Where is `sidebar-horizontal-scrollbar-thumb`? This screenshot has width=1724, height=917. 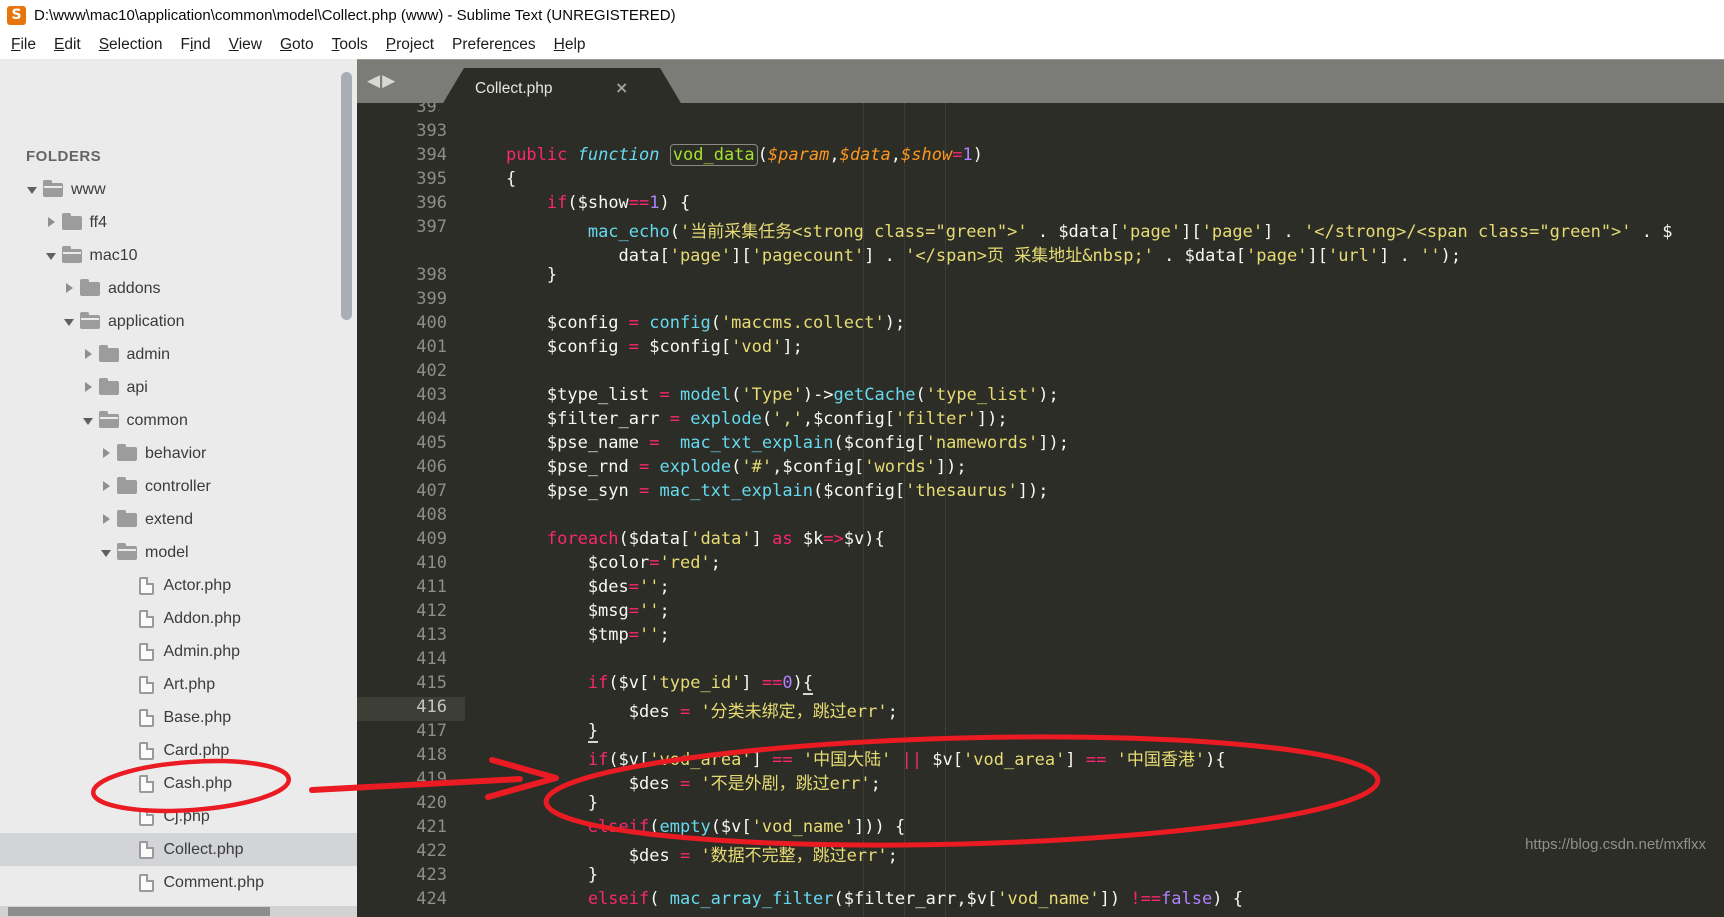
sidebar-horizontal-scrollbar-thumb is located at coordinates (139, 911).